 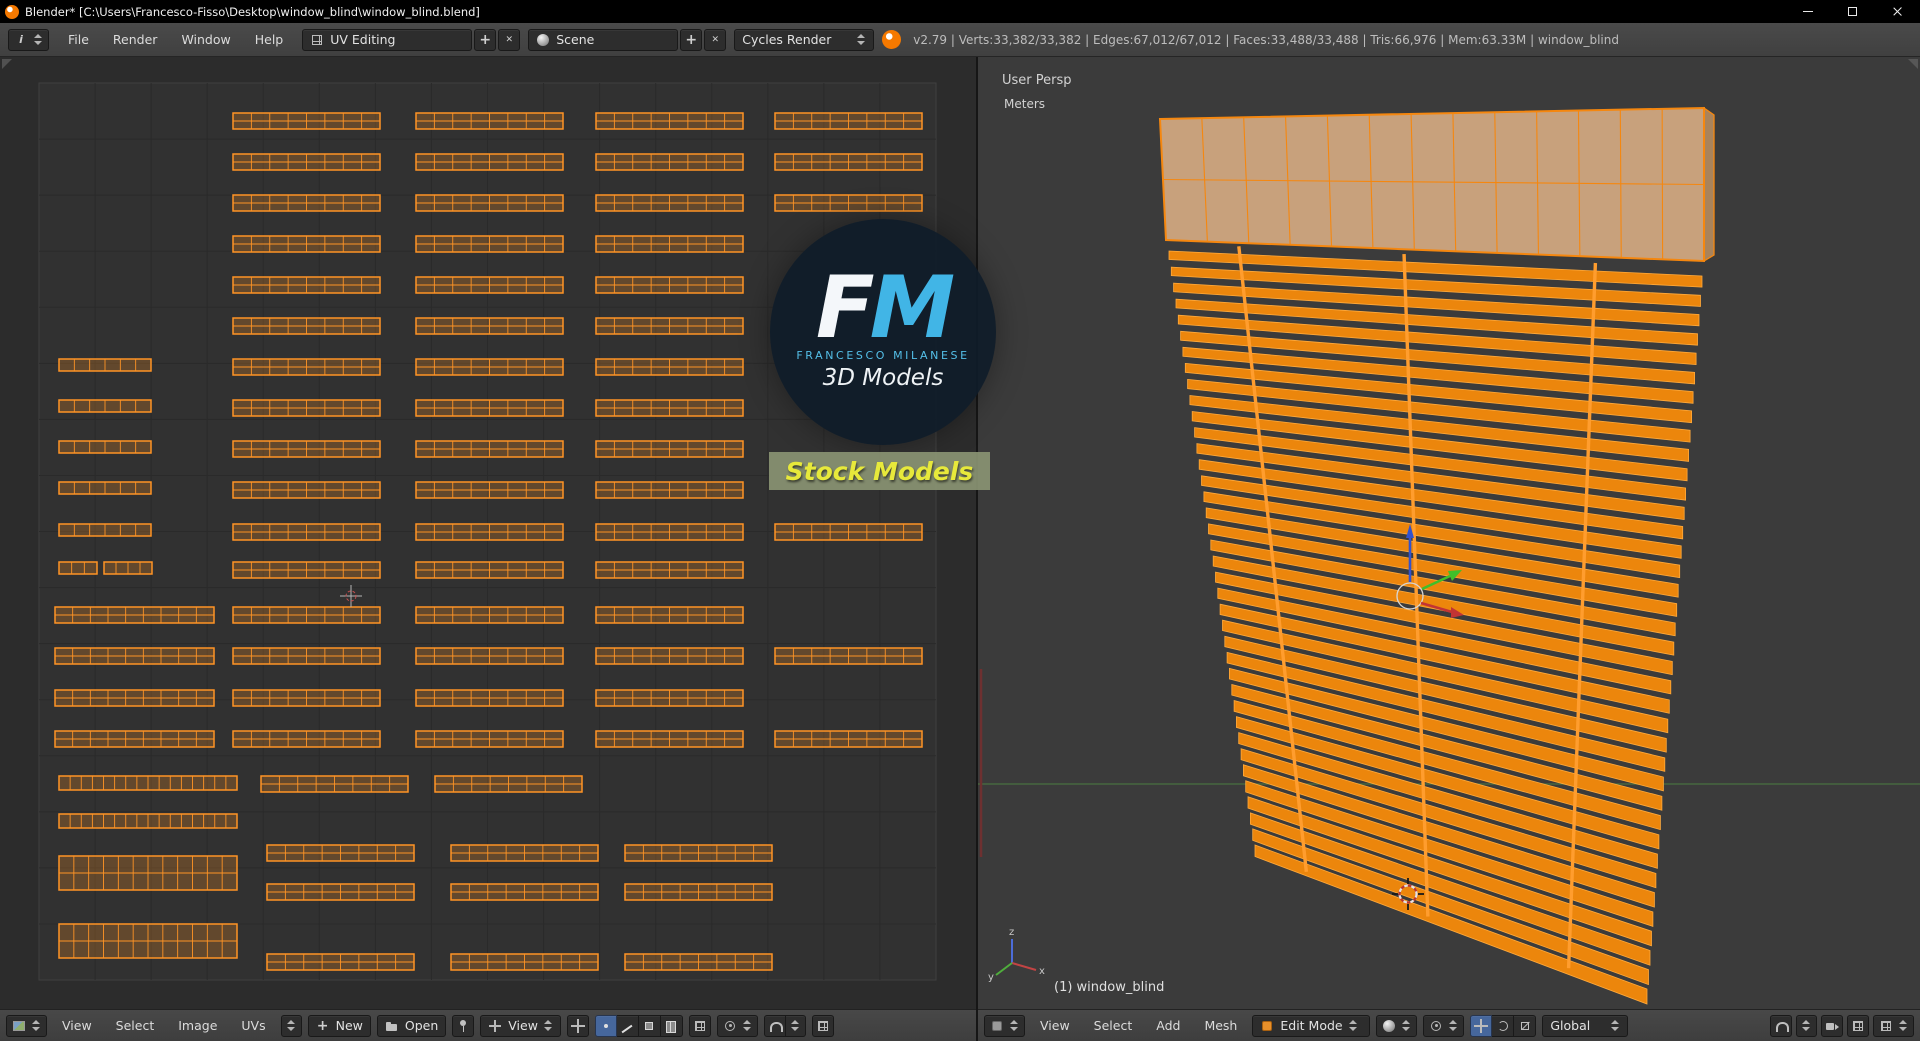 I want to click on uv-menu-image: Image, so click(x=197, y=1025).